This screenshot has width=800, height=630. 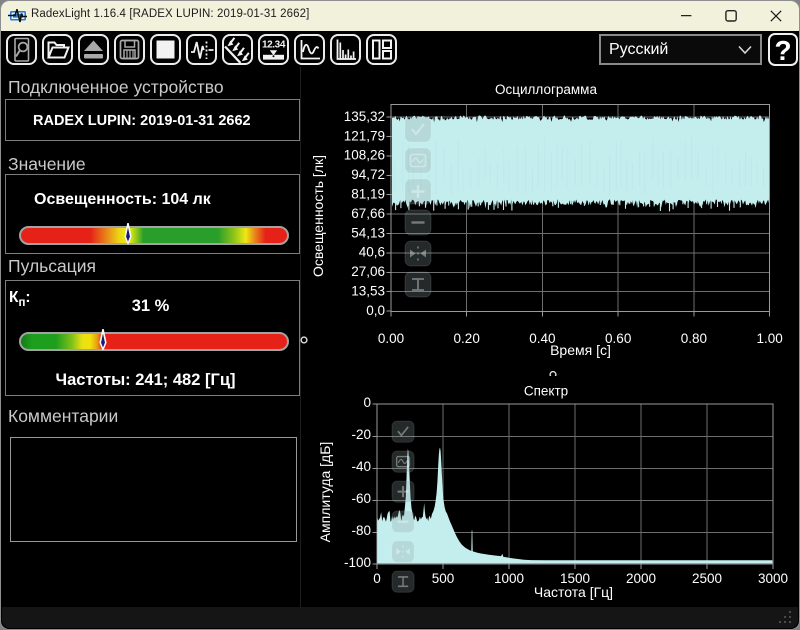 I want to click on svg-text: 0.00, so click(x=391, y=338).